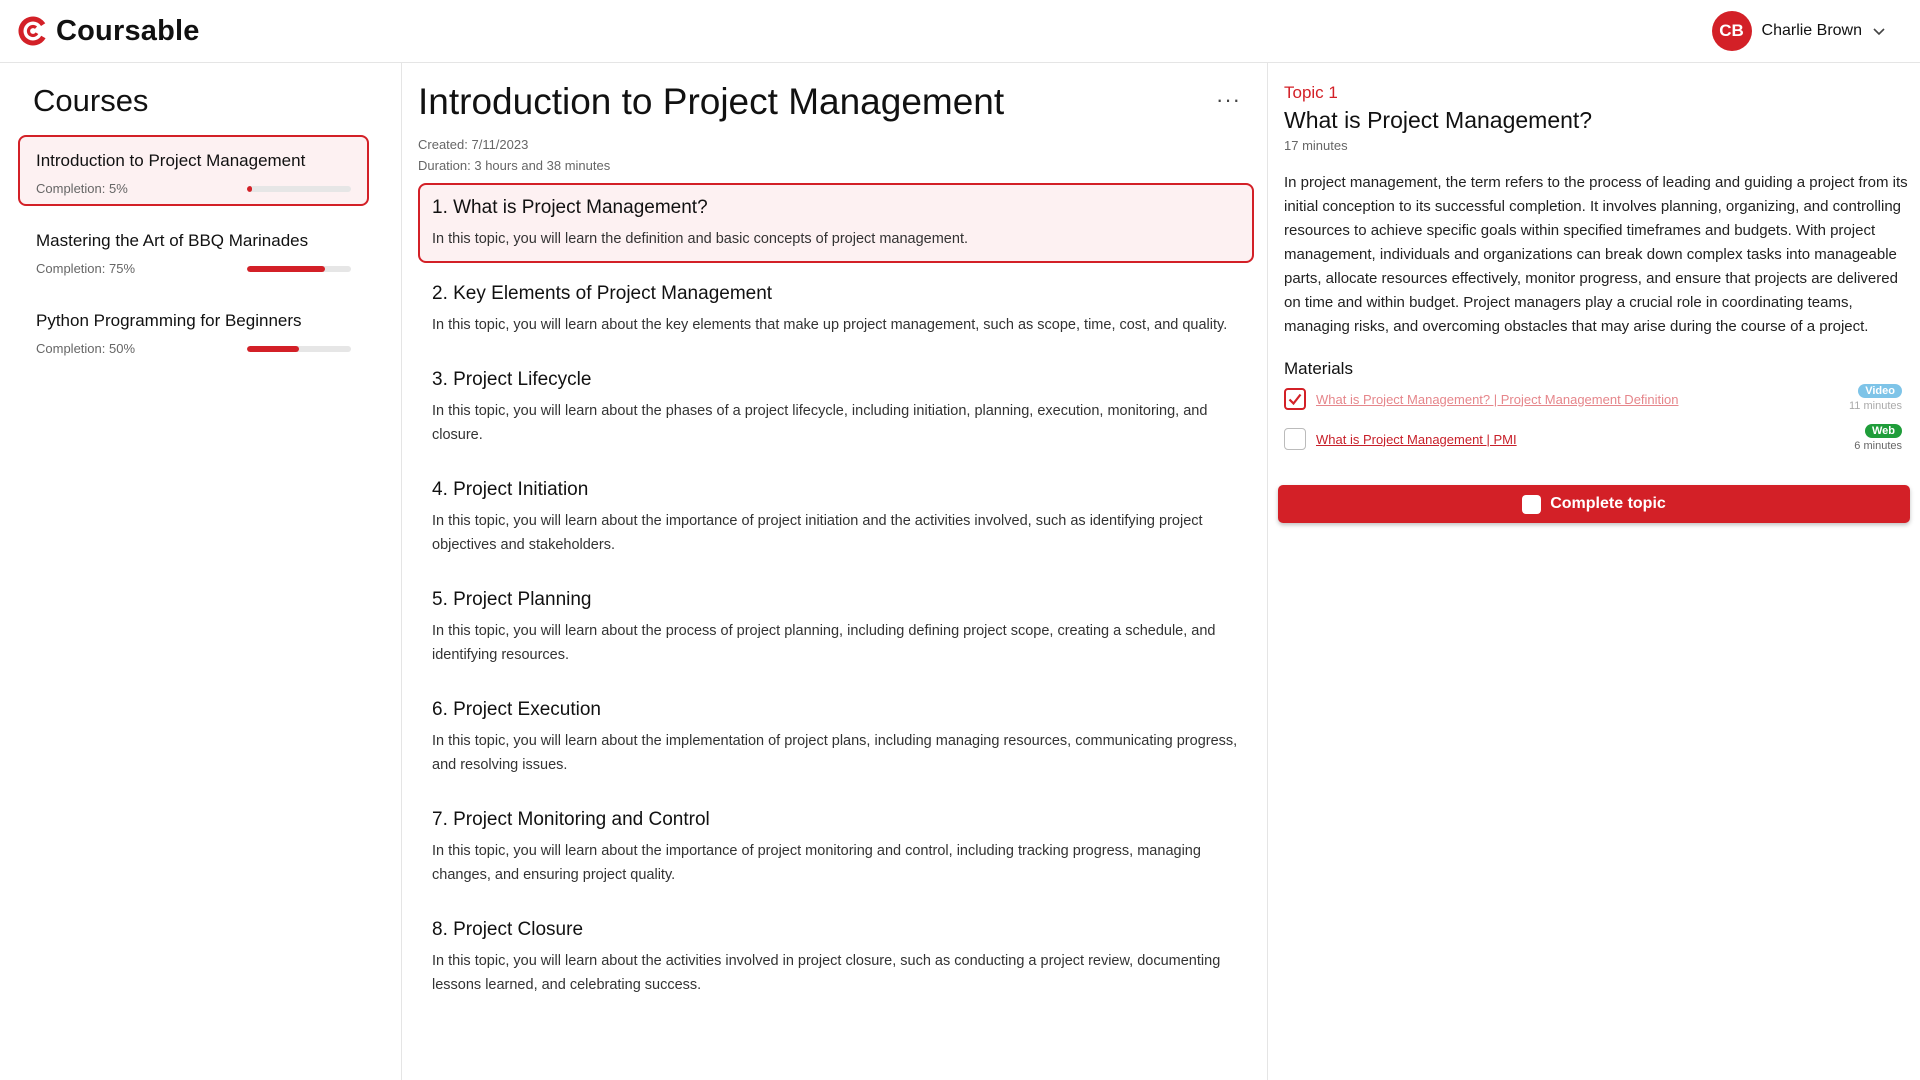  Describe the element at coordinates (514, 165) in the screenshot. I see `course-duration: Duration: 3 hours and 38 minutes` at that location.